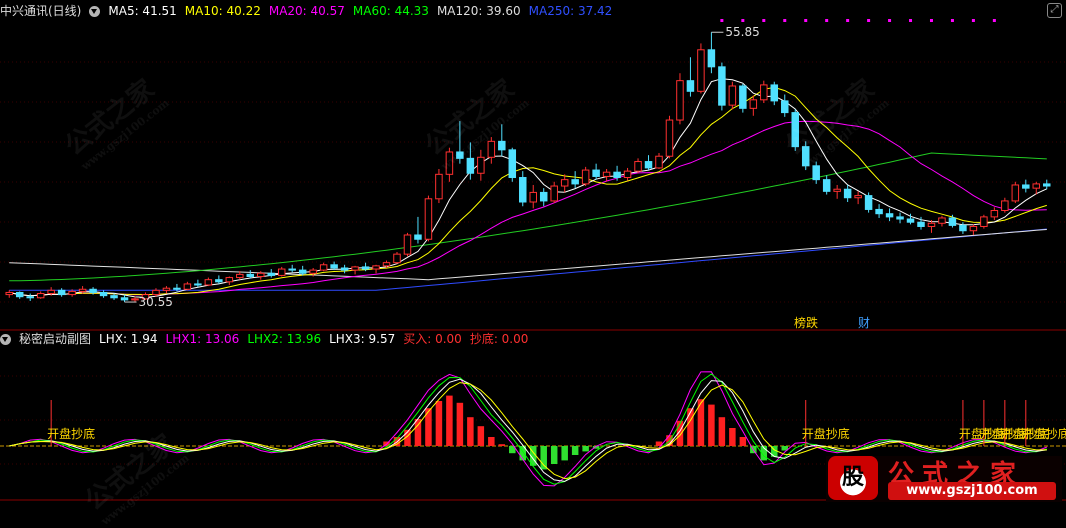 Image resolution: width=1066 pixels, height=528 pixels. I want to click on event-tag: 榜跌, so click(806, 322).